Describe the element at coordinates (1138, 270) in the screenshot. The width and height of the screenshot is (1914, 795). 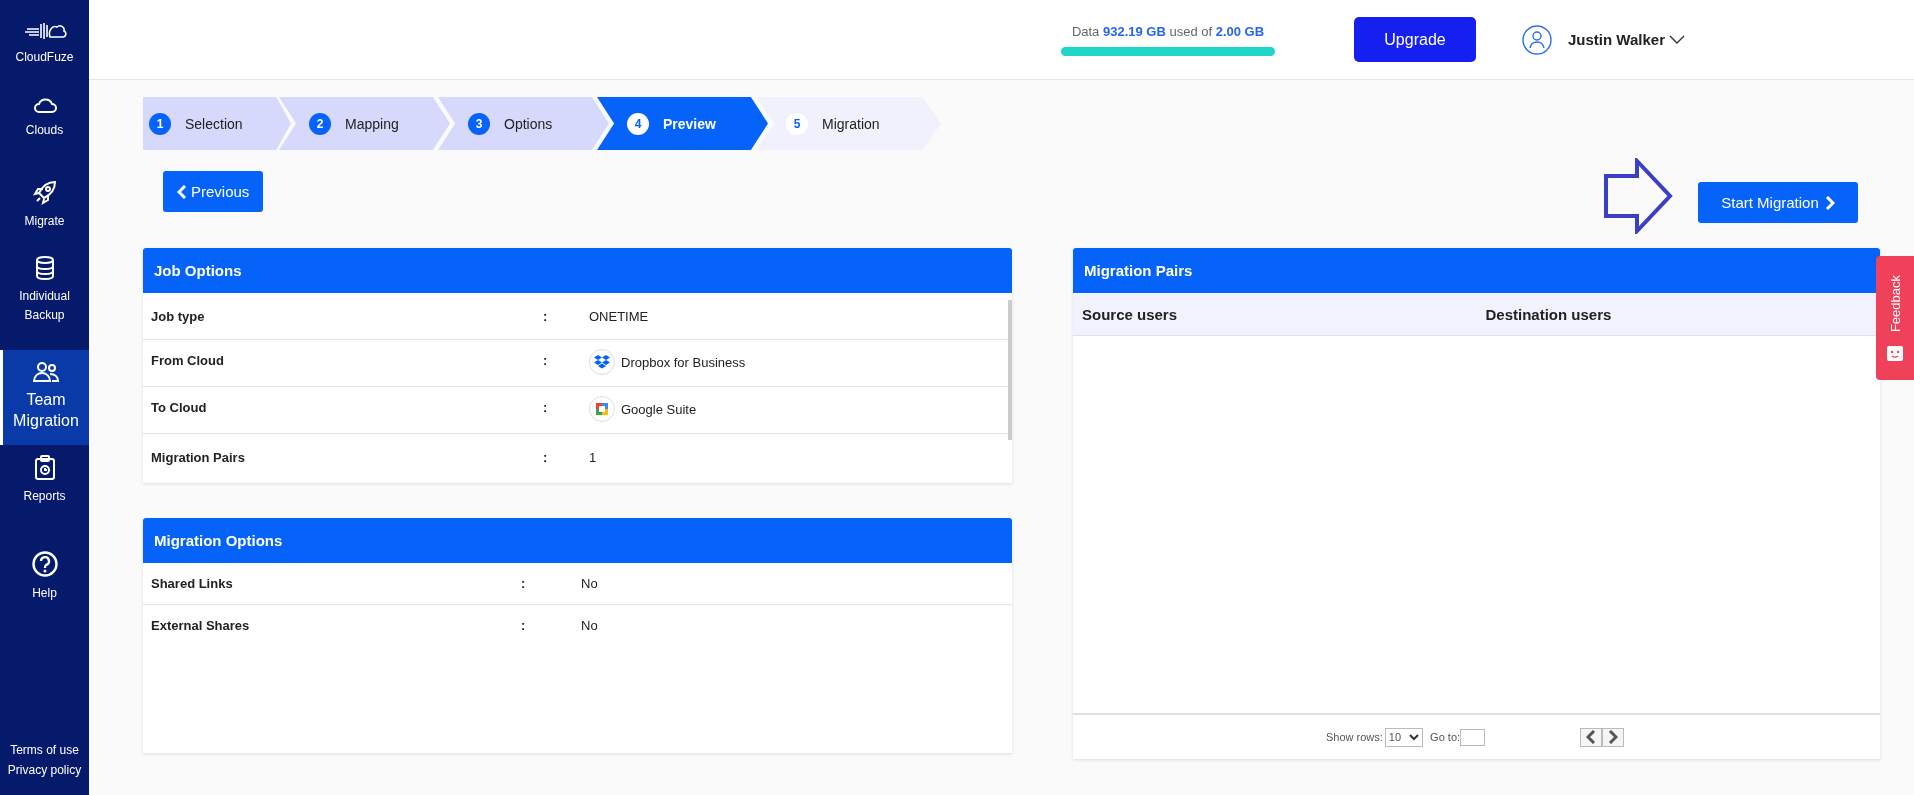
I see `panel-title: Migration Pairs` at that location.